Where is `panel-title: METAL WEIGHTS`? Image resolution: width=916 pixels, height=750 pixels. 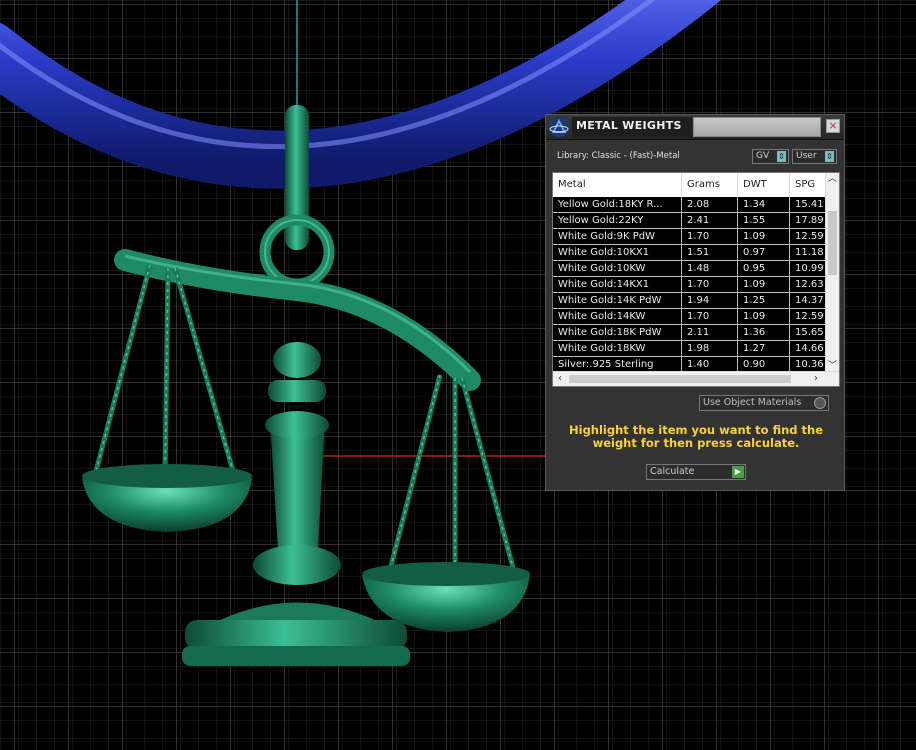
panel-title: METAL WEIGHTS is located at coordinates (629, 125).